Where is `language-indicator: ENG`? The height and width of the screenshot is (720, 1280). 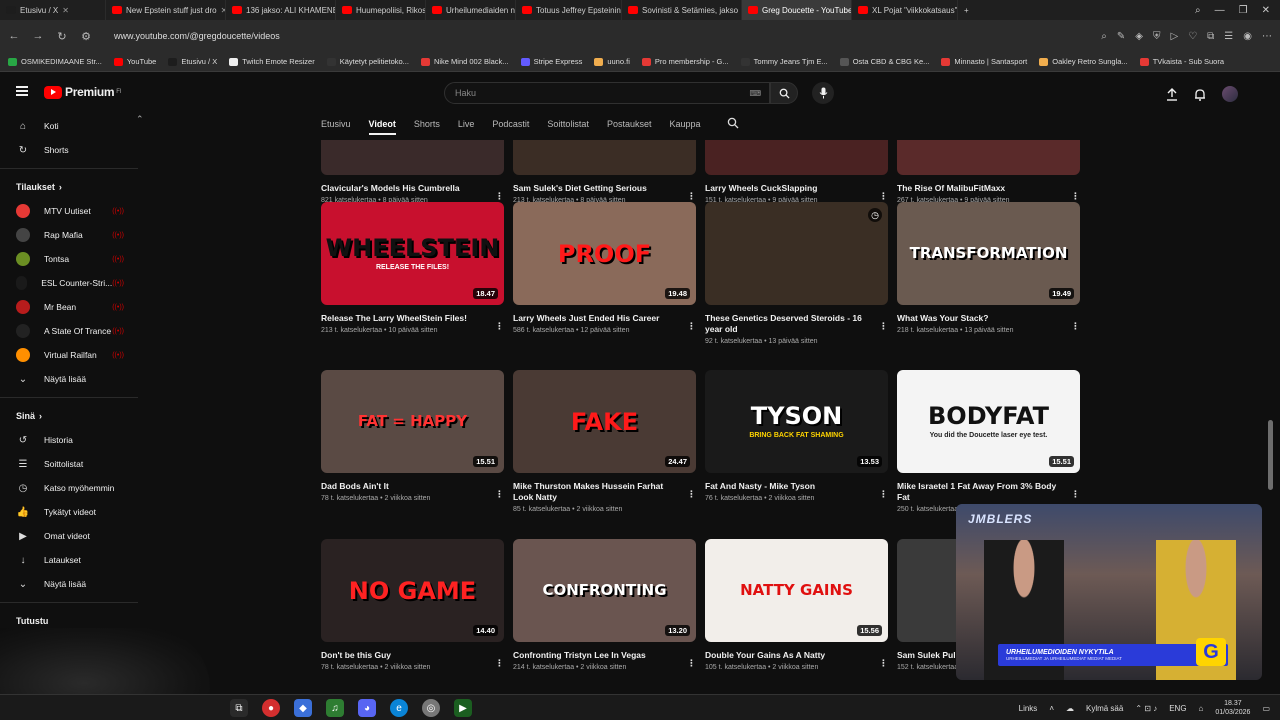
language-indicator: ENG is located at coordinates (1177, 708).